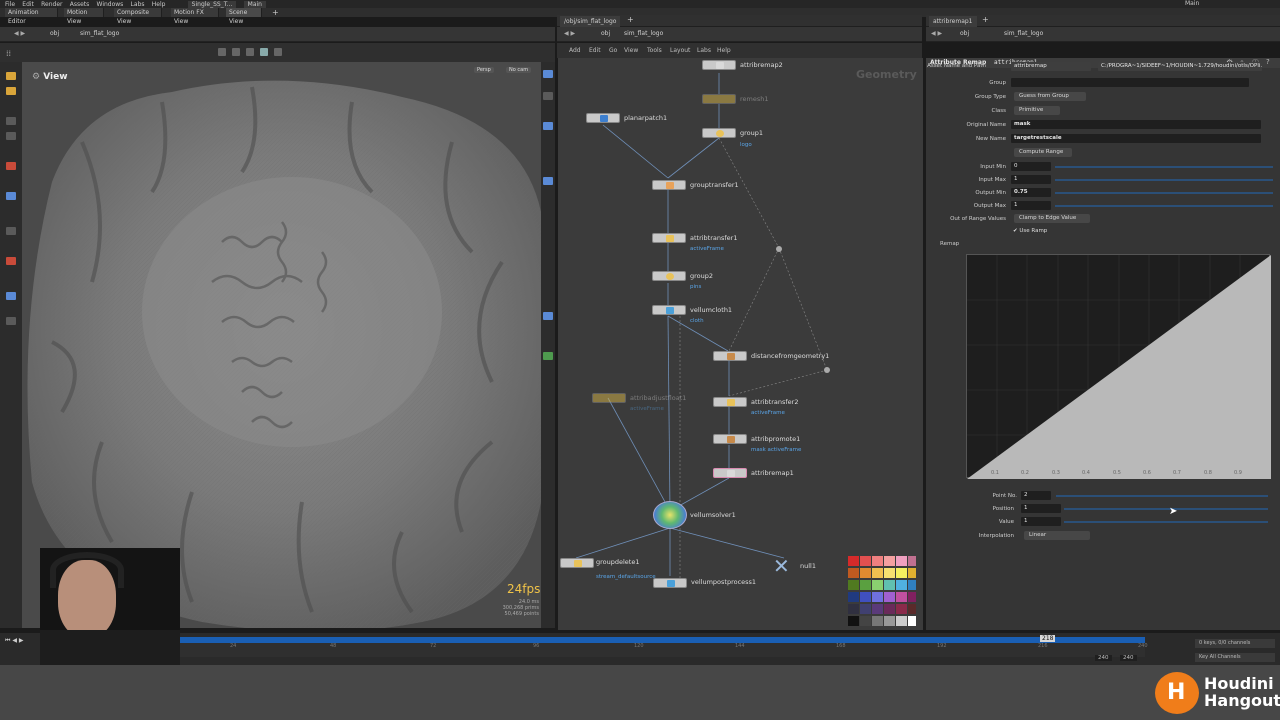 Image resolution: width=1280 pixels, height=720 pixels. Describe the element at coordinates (1050, 96) in the screenshot. I see `group-type-menu: Guess from Group` at that location.